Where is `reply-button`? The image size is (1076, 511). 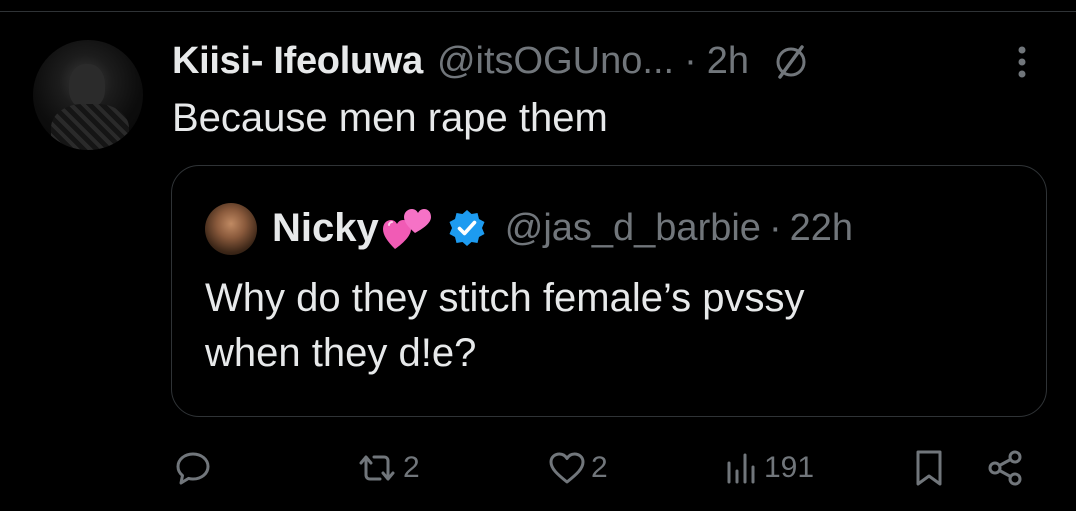
reply-button is located at coordinates (195, 468).